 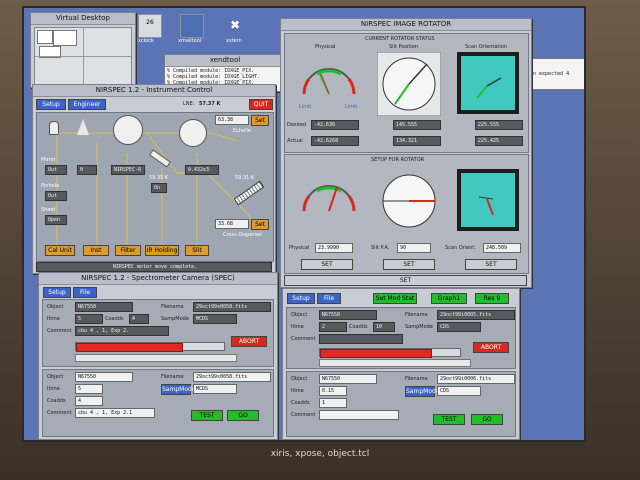 I want to click on spec-sampmode2-input: MCDS, so click(x=215, y=389).